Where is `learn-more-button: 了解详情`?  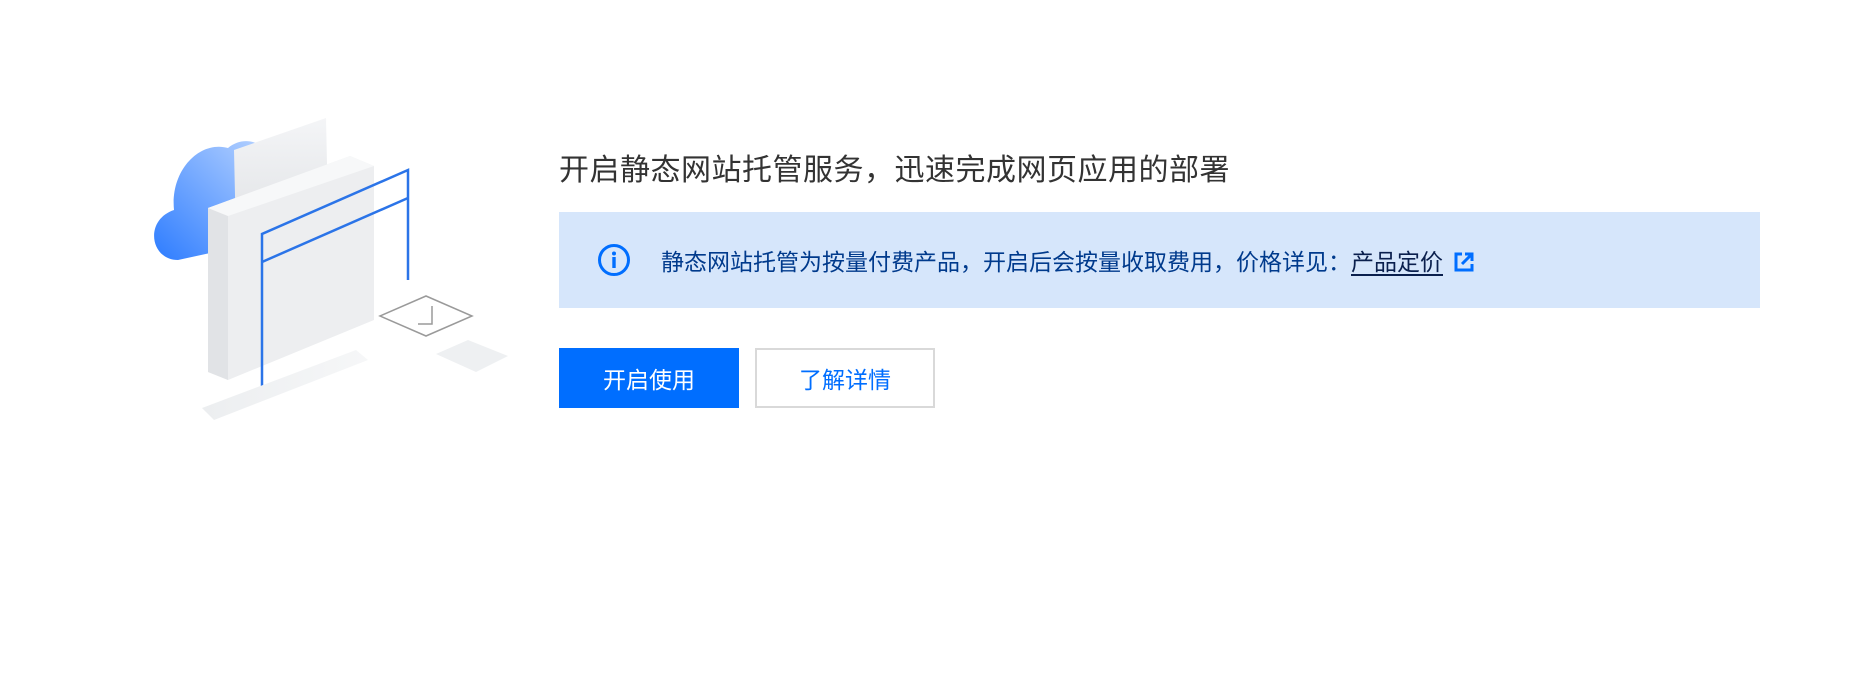
learn-more-button: 了解详情 is located at coordinates (845, 378).